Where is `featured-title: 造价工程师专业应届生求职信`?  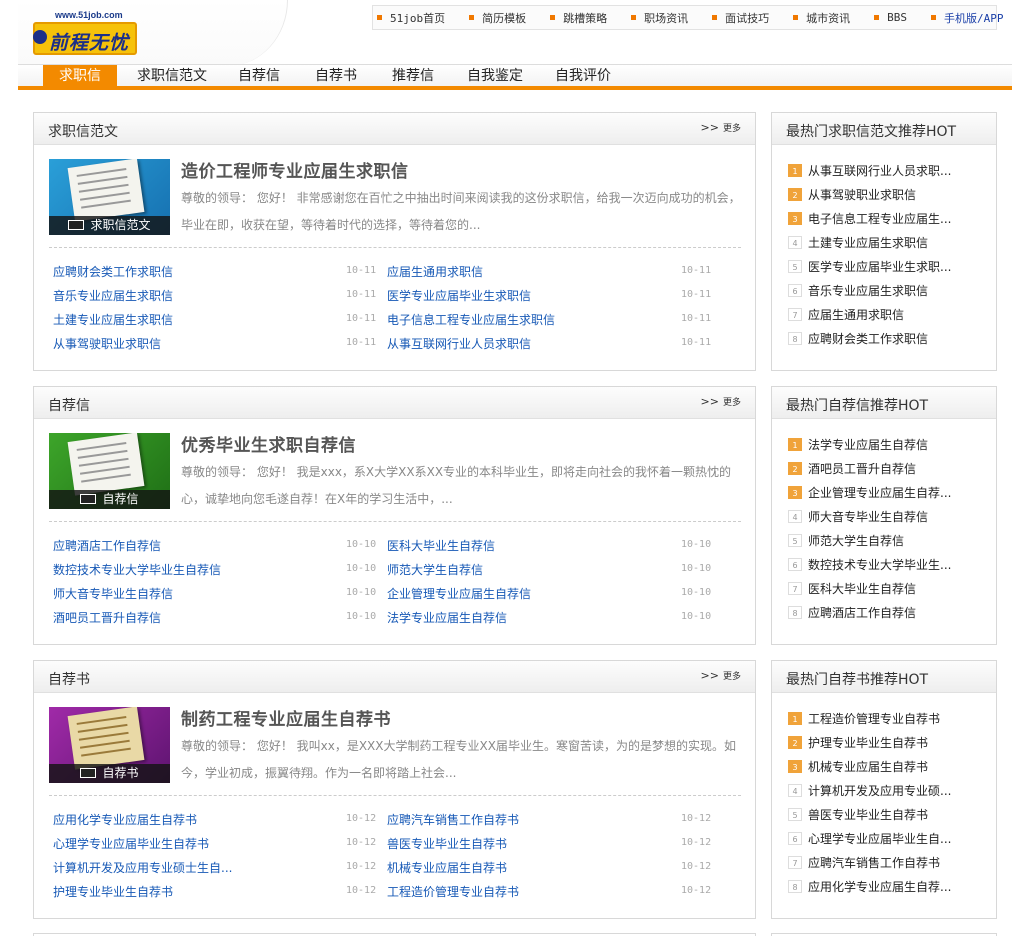
featured-title: 造价工程师专业应届生求职信 is located at coordinates (295, 169).